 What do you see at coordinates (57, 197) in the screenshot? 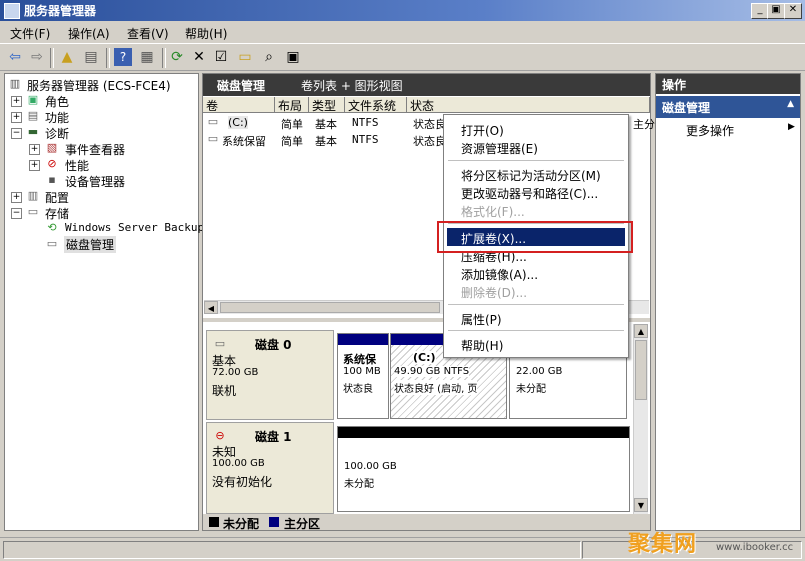
I see `tree-item-configuration: 配置` at bounding box center [57, 197].